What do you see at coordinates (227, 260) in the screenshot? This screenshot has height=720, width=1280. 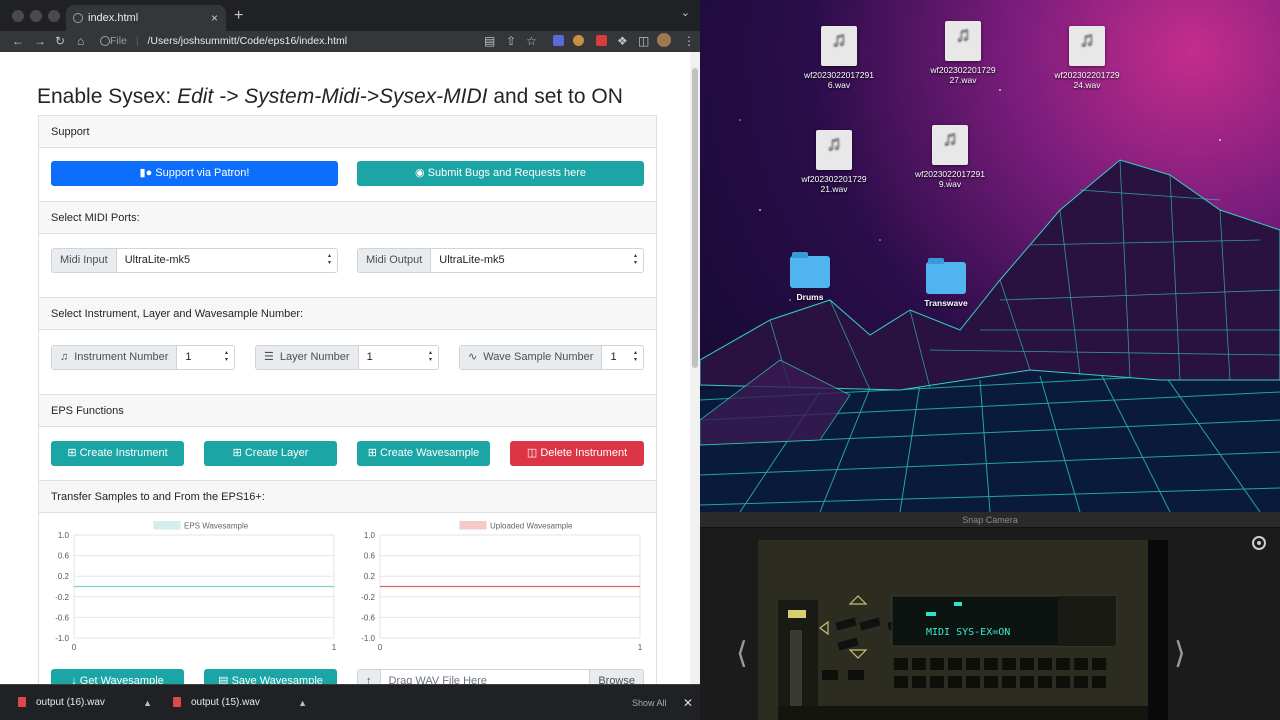 I see `midi-input-select: UltraLite-mk5` at bounding box center [227, 260].